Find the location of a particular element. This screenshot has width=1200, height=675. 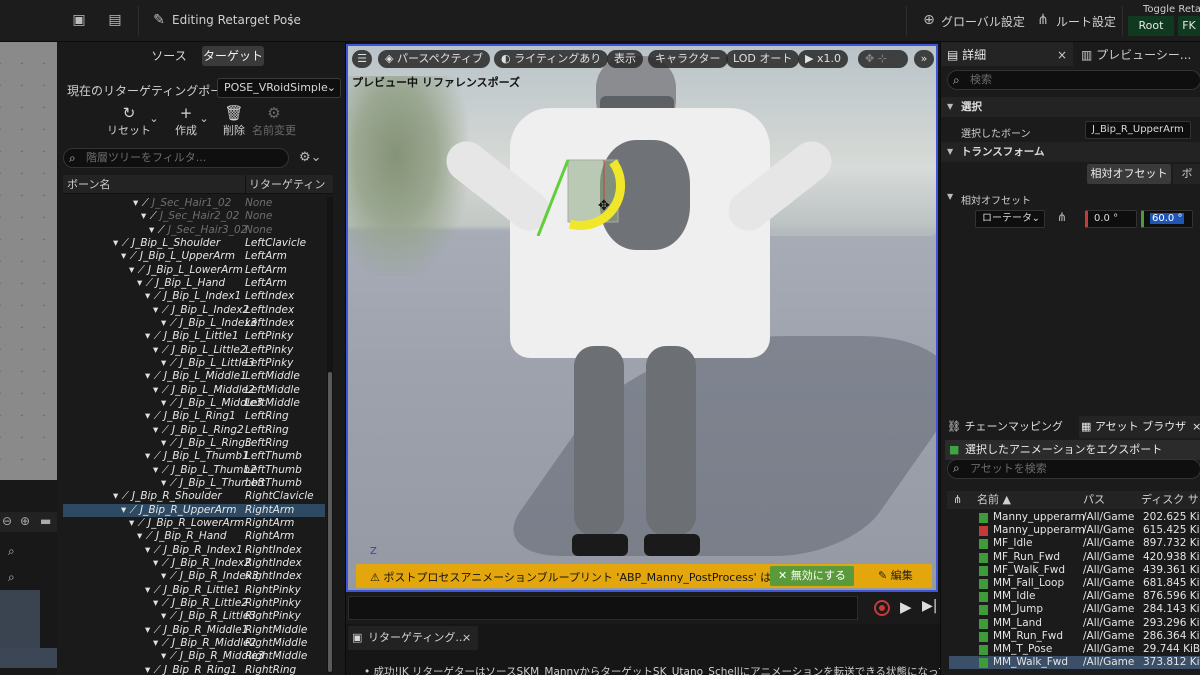

delete-button: 🗑 削除 is located at coordinates (234, 121).